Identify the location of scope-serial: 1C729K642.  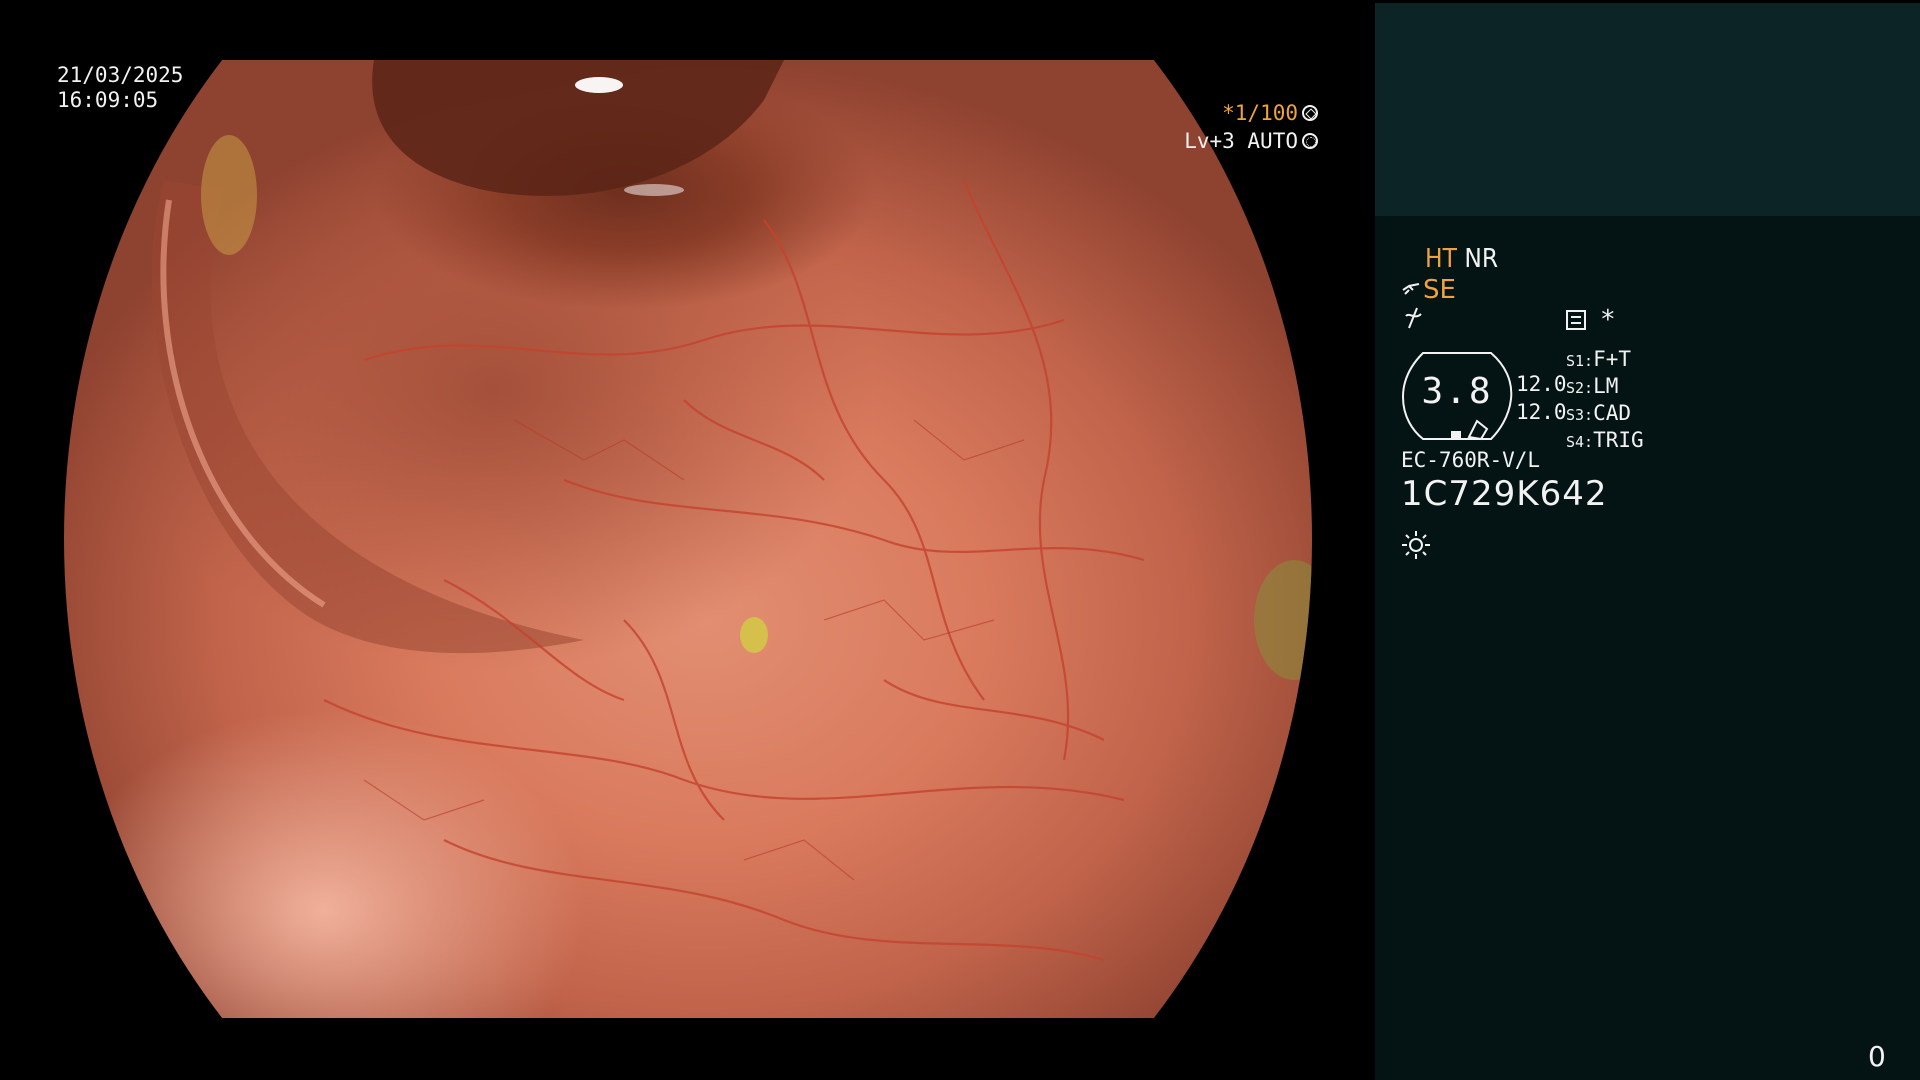
(1504, 494).